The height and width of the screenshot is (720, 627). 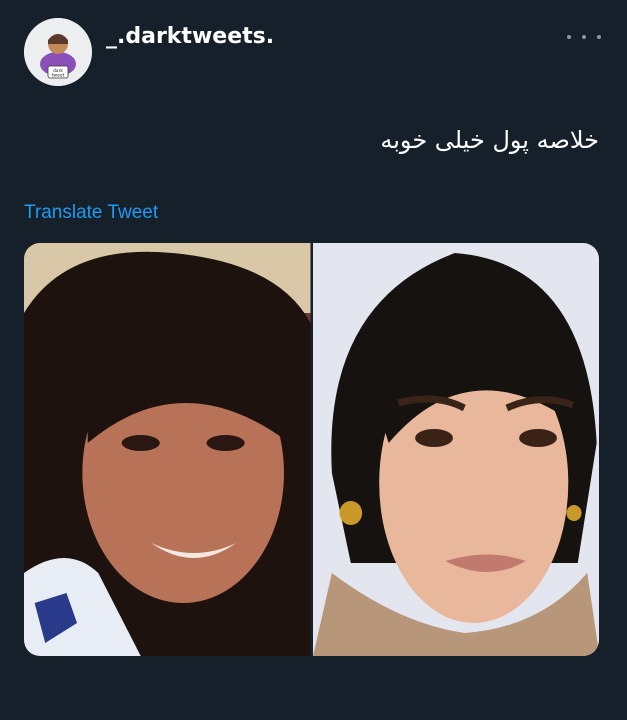 I want to click on more-horizontal-icon, so click(x=584, y=37).